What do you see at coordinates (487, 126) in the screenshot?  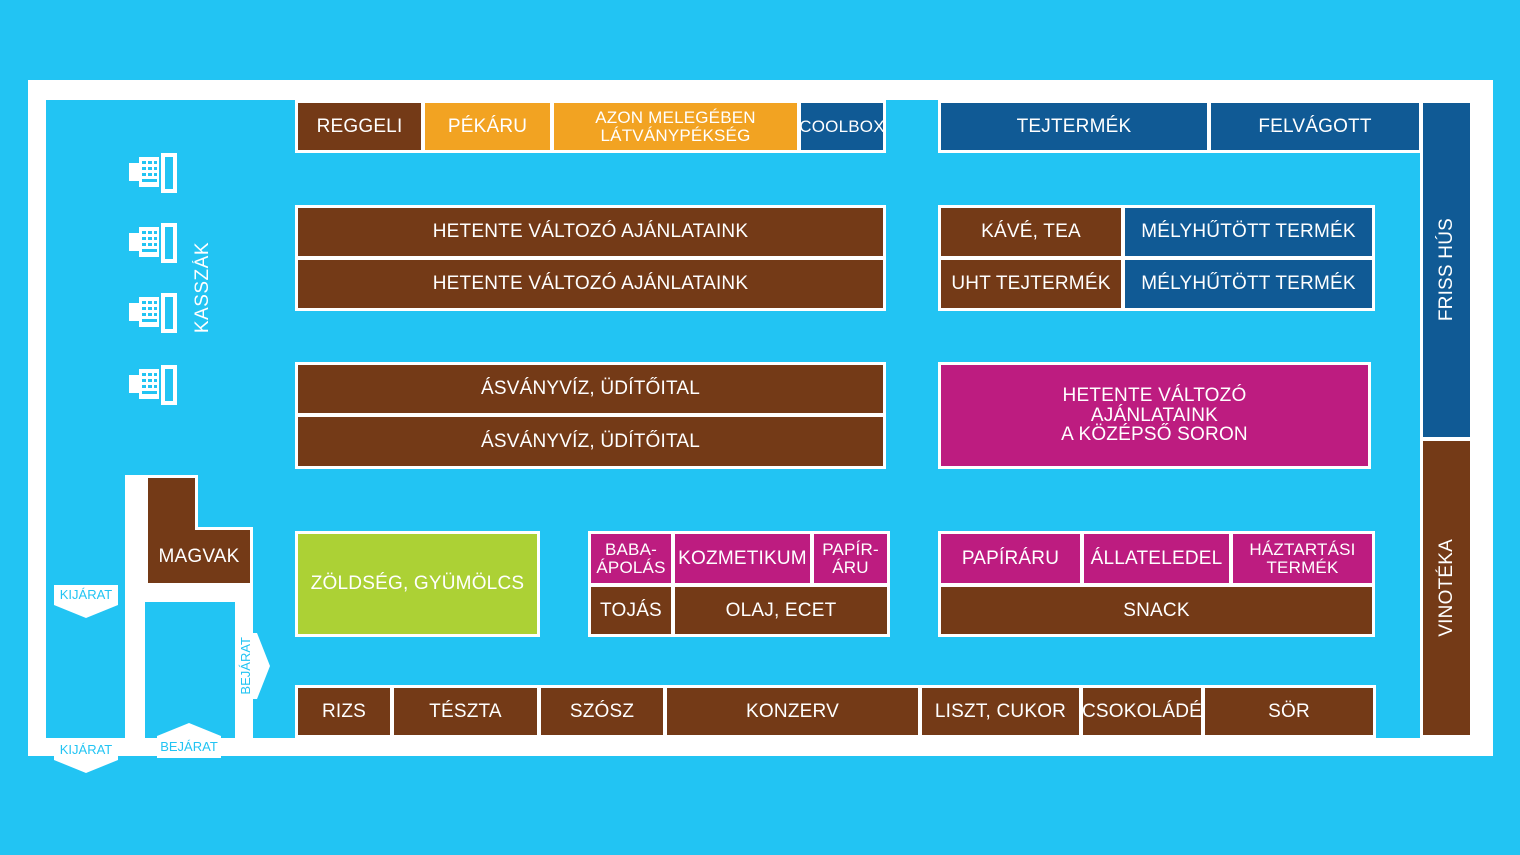 I see `shelf-pekaru: PÉKÁRU` at bounding box center [487, 126].